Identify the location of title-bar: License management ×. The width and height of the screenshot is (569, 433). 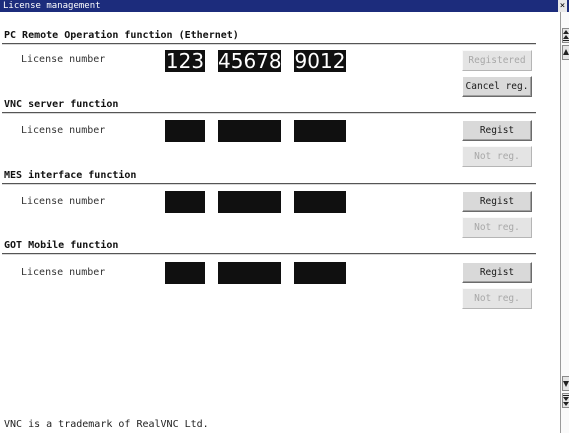
(284, 6).